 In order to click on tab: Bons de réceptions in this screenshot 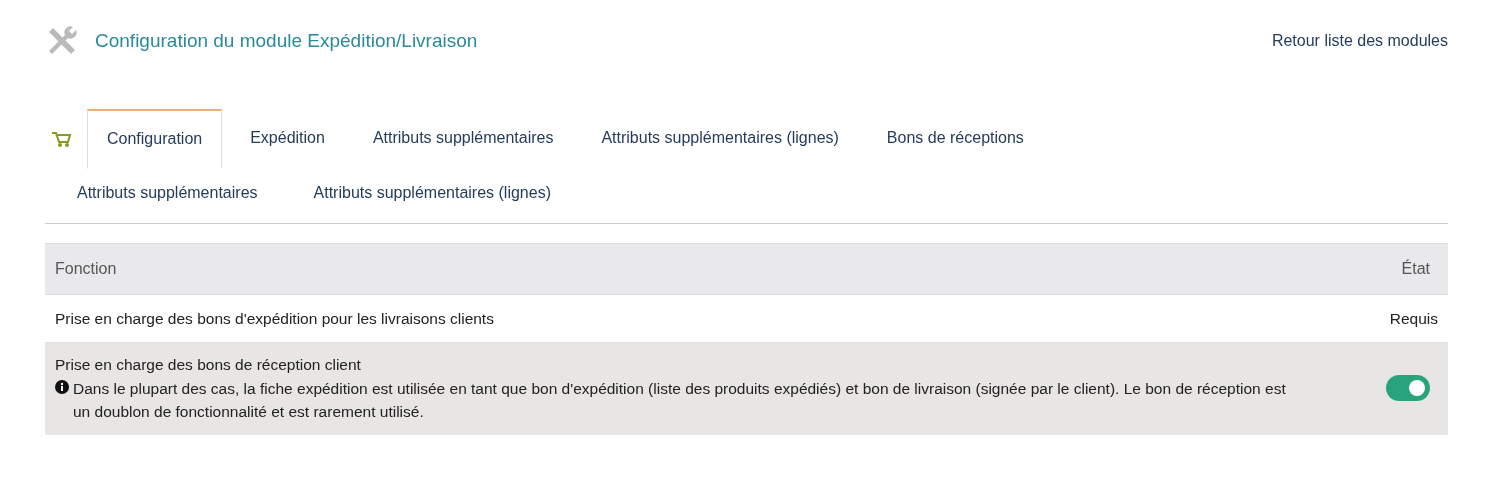, I will do `click(955, 138)`.